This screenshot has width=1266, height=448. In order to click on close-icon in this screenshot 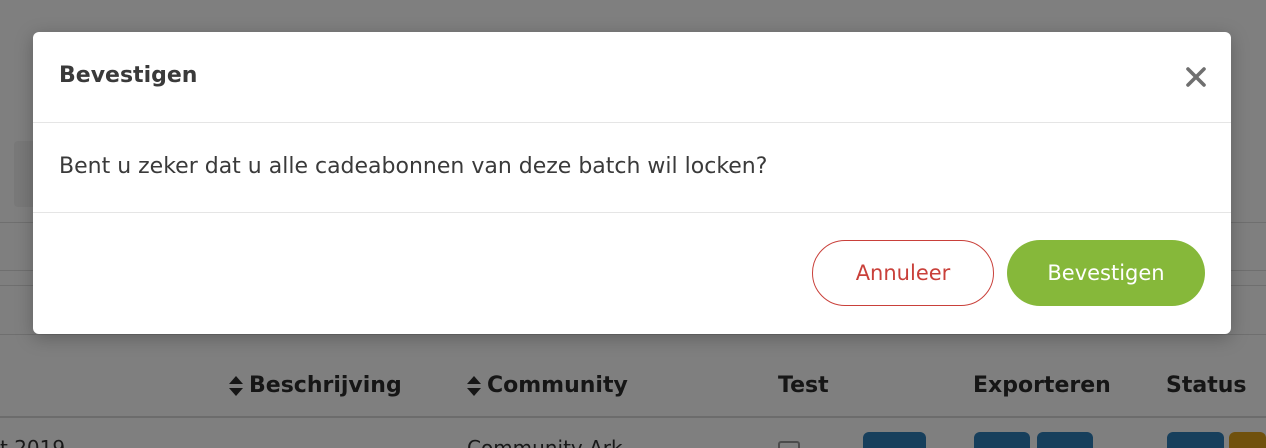, I will do `click(1196, 77)`.